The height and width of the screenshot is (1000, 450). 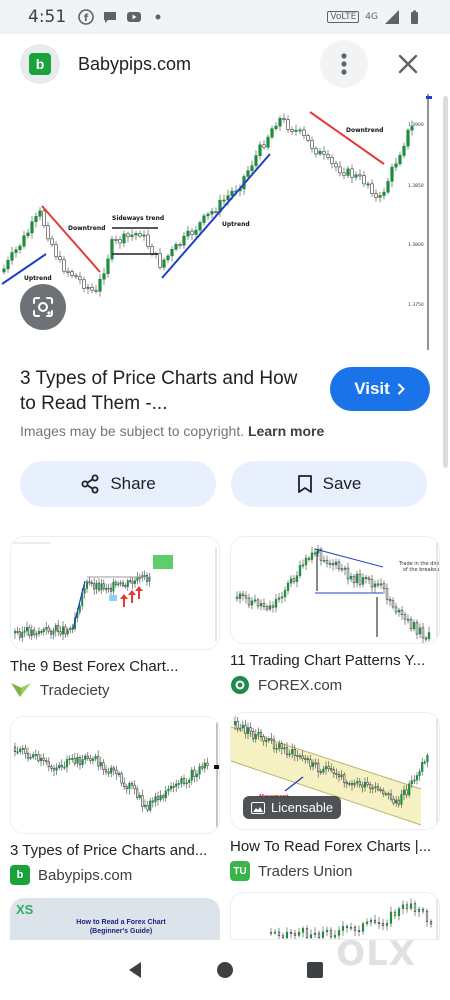 What do you see at coordinates (335, 590) in the screenshot?
I see `related-thumbnail: Trade in the direction of the breakout` at bounding box center [335, 590].